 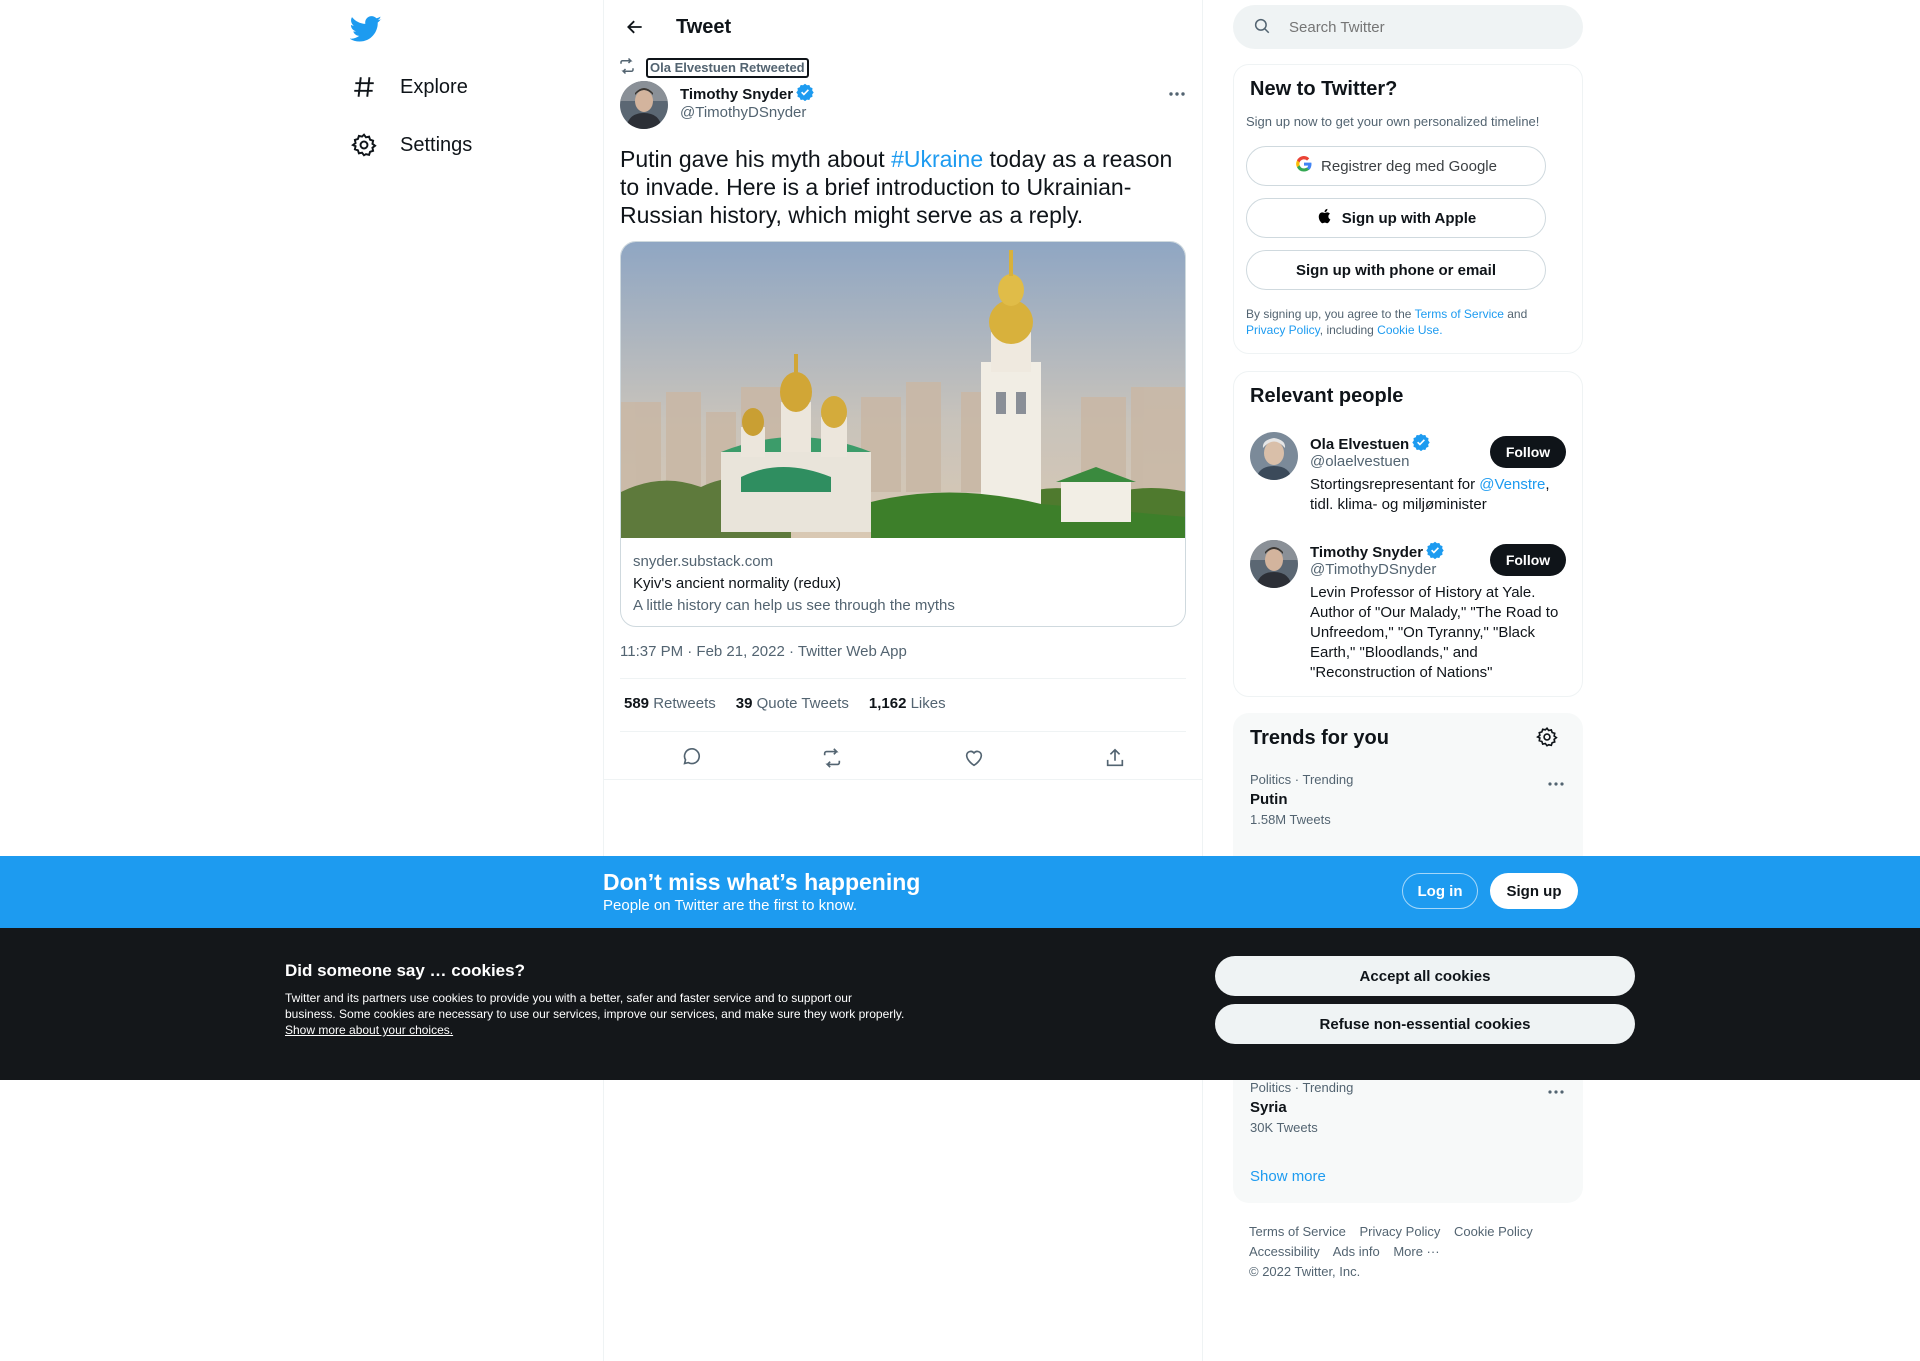 What do you see at coordinates (1269, 799) in the screenshot?
I see `trend-name: Putin` at bounding box center [1269, 799].